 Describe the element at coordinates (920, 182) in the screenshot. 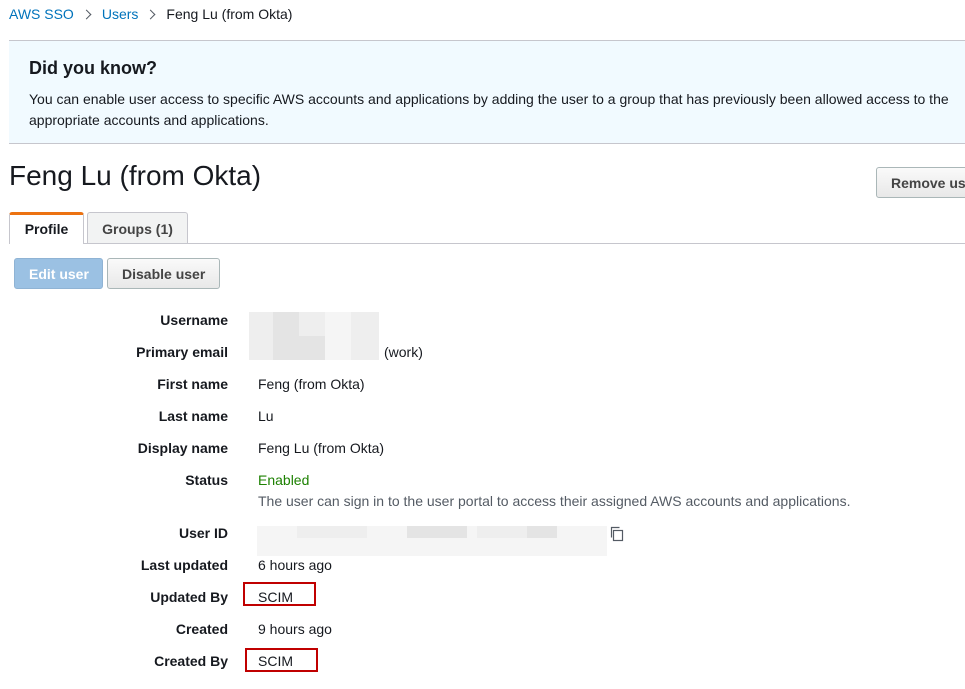

I see `remove-user-button: Remove us` at that location.